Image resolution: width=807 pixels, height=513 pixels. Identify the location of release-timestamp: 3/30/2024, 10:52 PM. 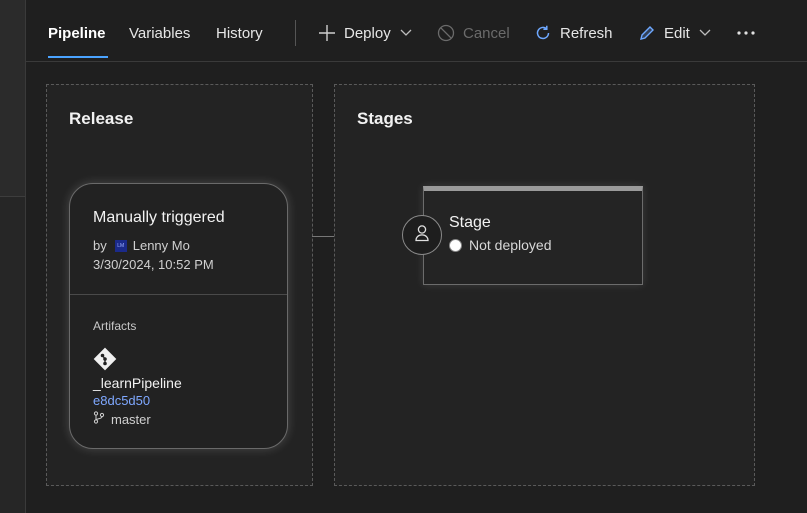
(153, 264).